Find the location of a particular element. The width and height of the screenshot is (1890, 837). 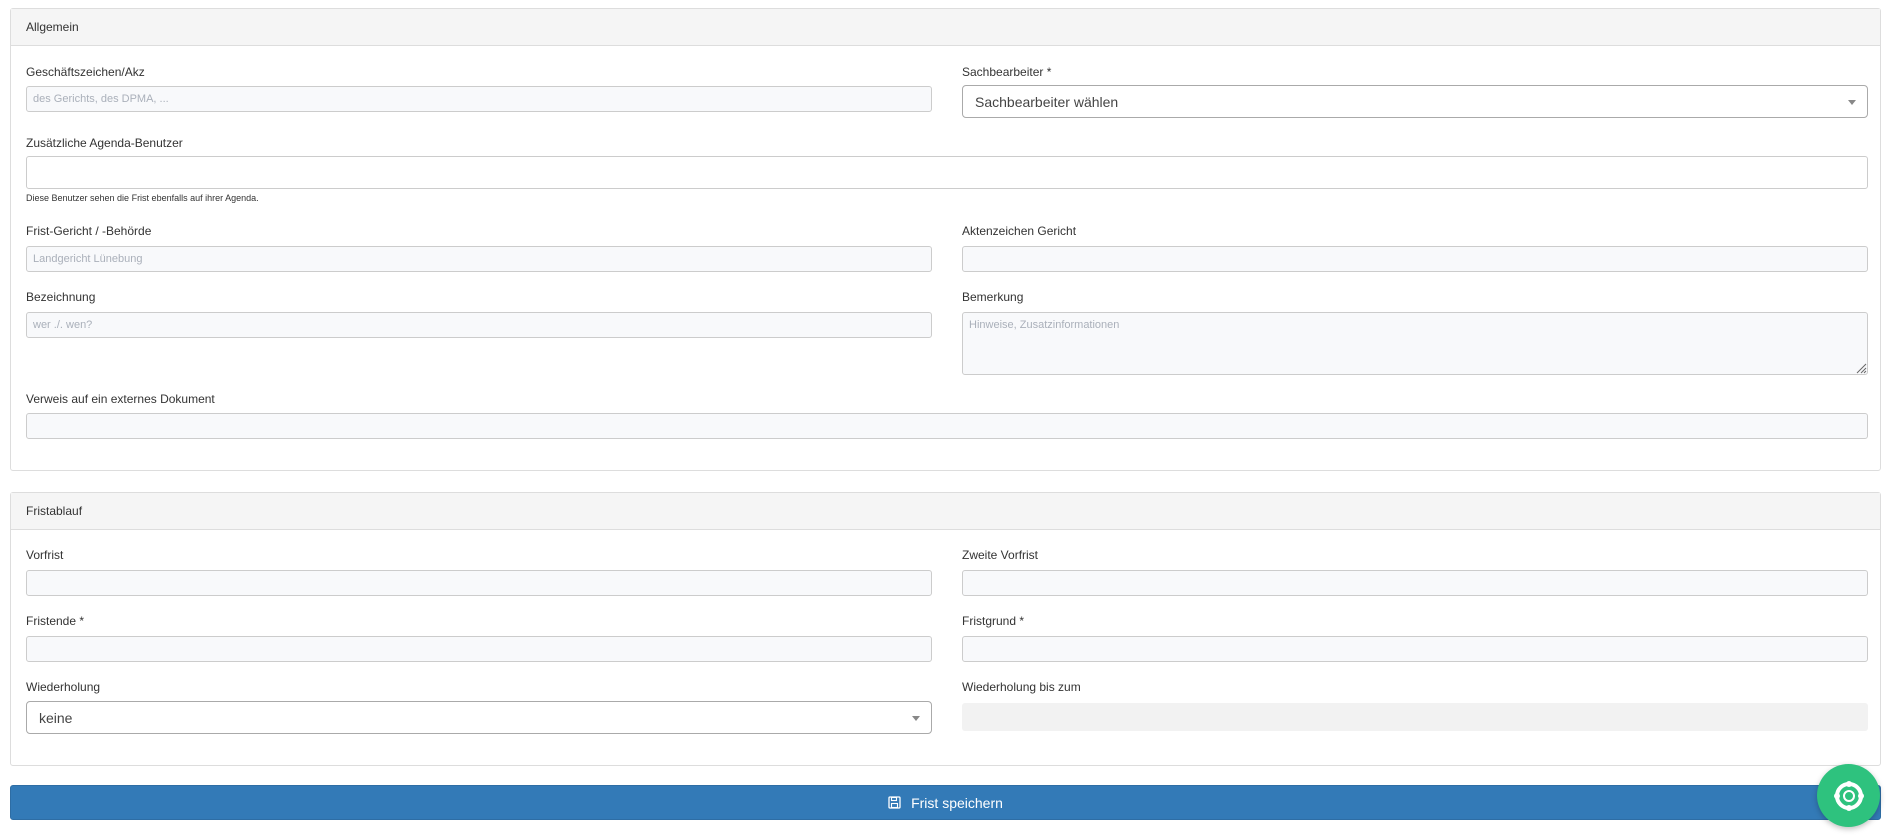

fristgrund-input is located at coordinates (1415, 649).